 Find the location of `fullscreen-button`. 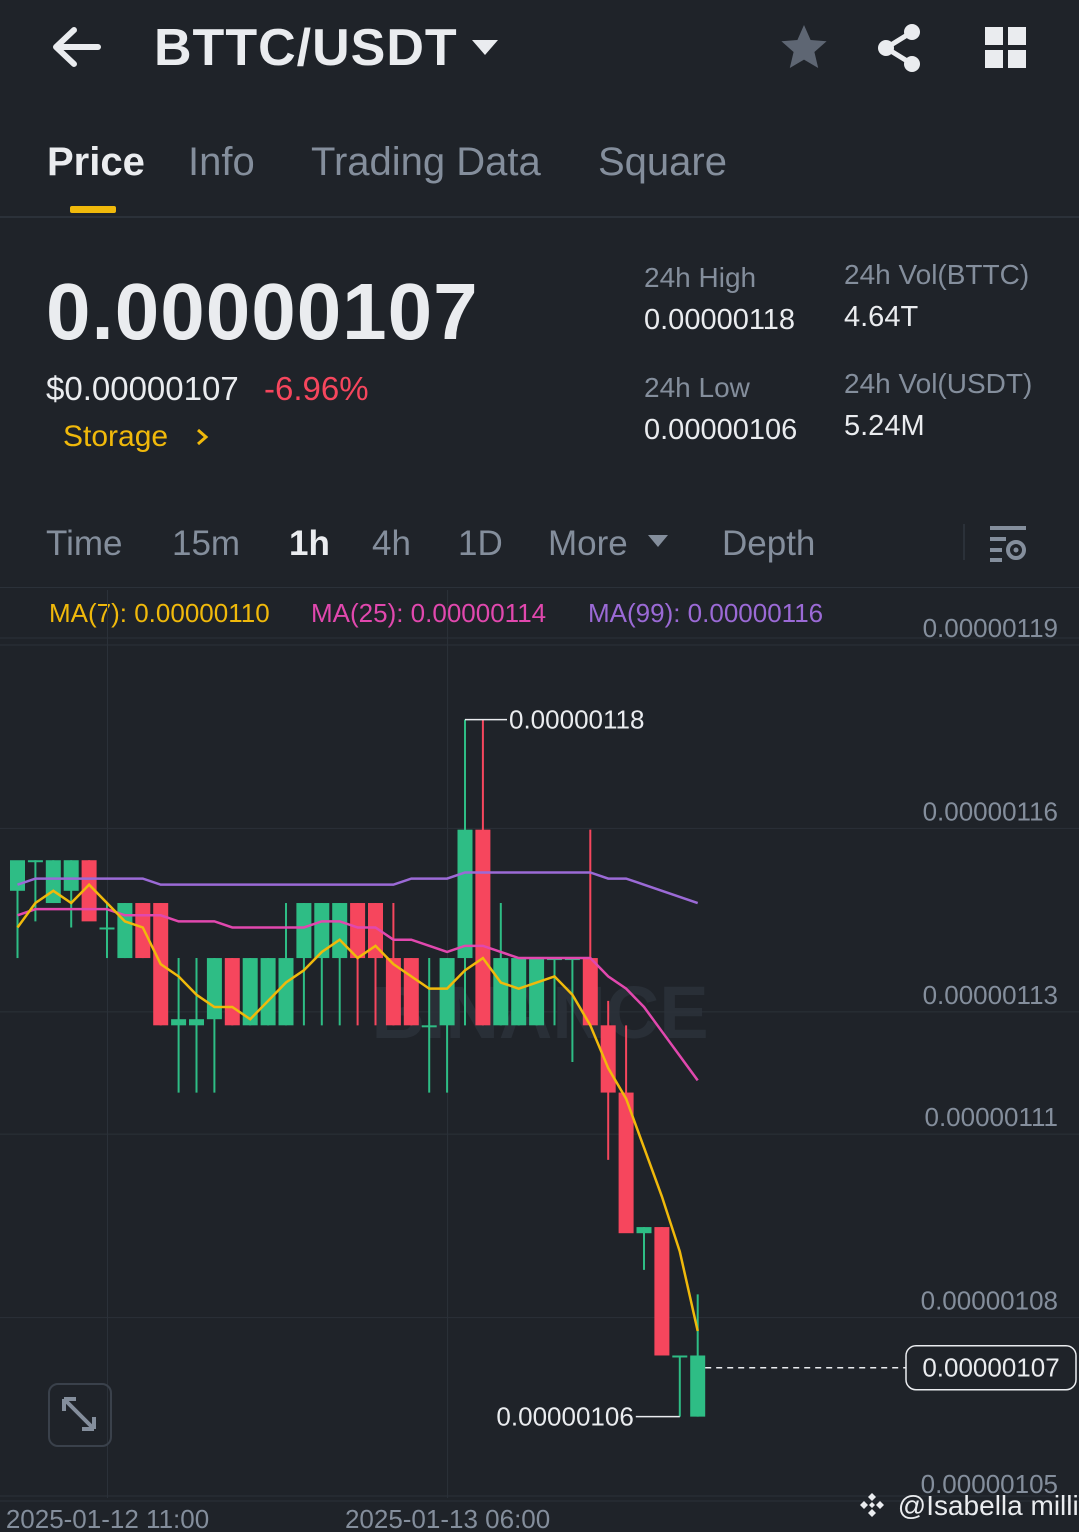

fullscreen-button is located at coordinates (80, 1415).